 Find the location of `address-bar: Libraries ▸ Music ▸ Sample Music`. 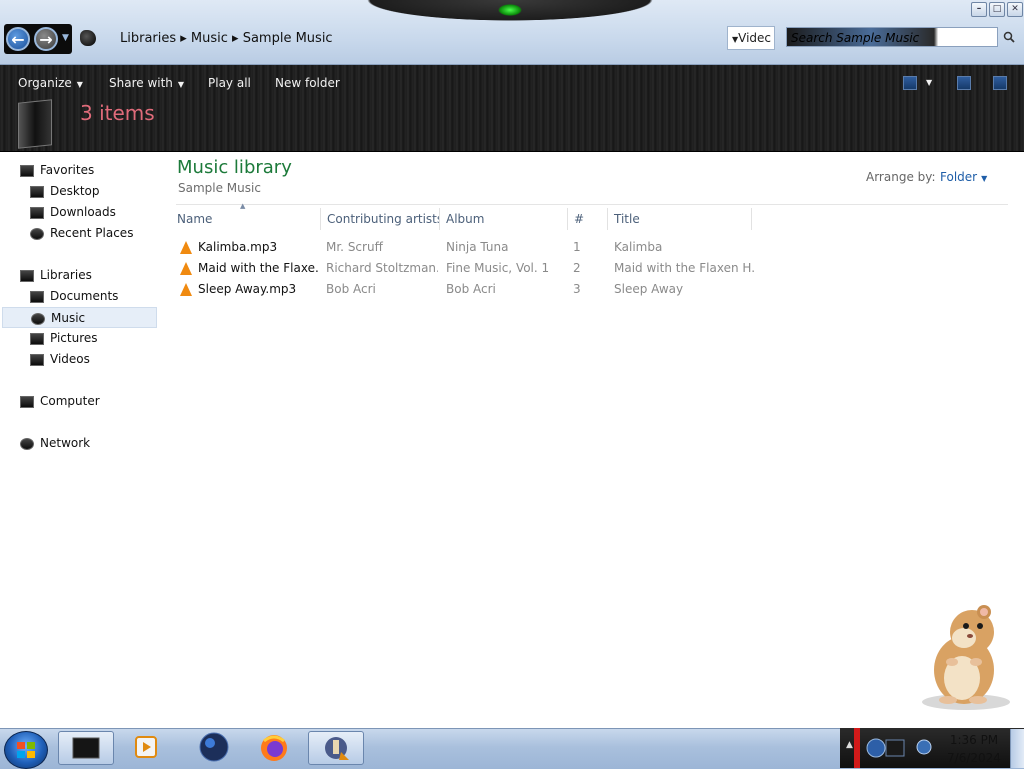

address-bar: Libraries ▸ Music ▸ Sample Music is located at coordinates (226, 39).